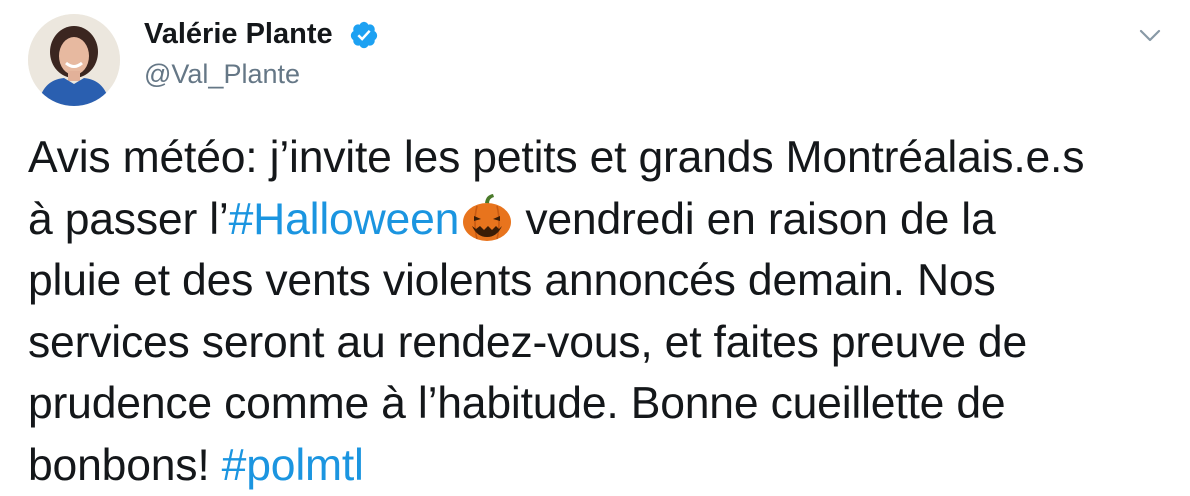  I want to click on tweet-line: bonbons! #polmtl, so click(603, 465).